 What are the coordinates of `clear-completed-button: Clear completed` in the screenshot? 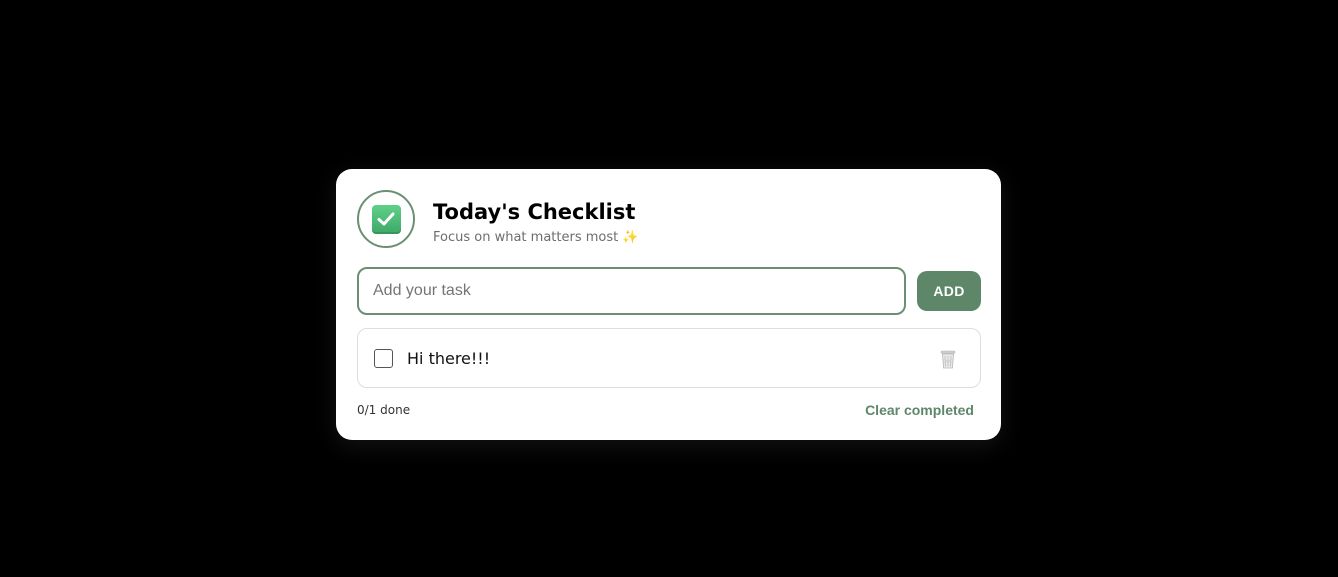 It's located at (919, 410).